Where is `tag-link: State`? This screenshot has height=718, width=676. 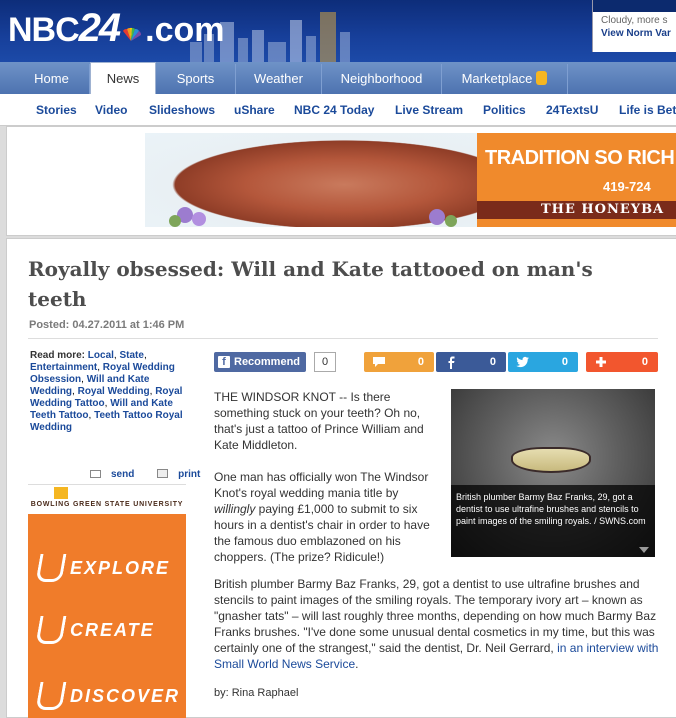
tag-link: State is located at coordinates (131, 355).